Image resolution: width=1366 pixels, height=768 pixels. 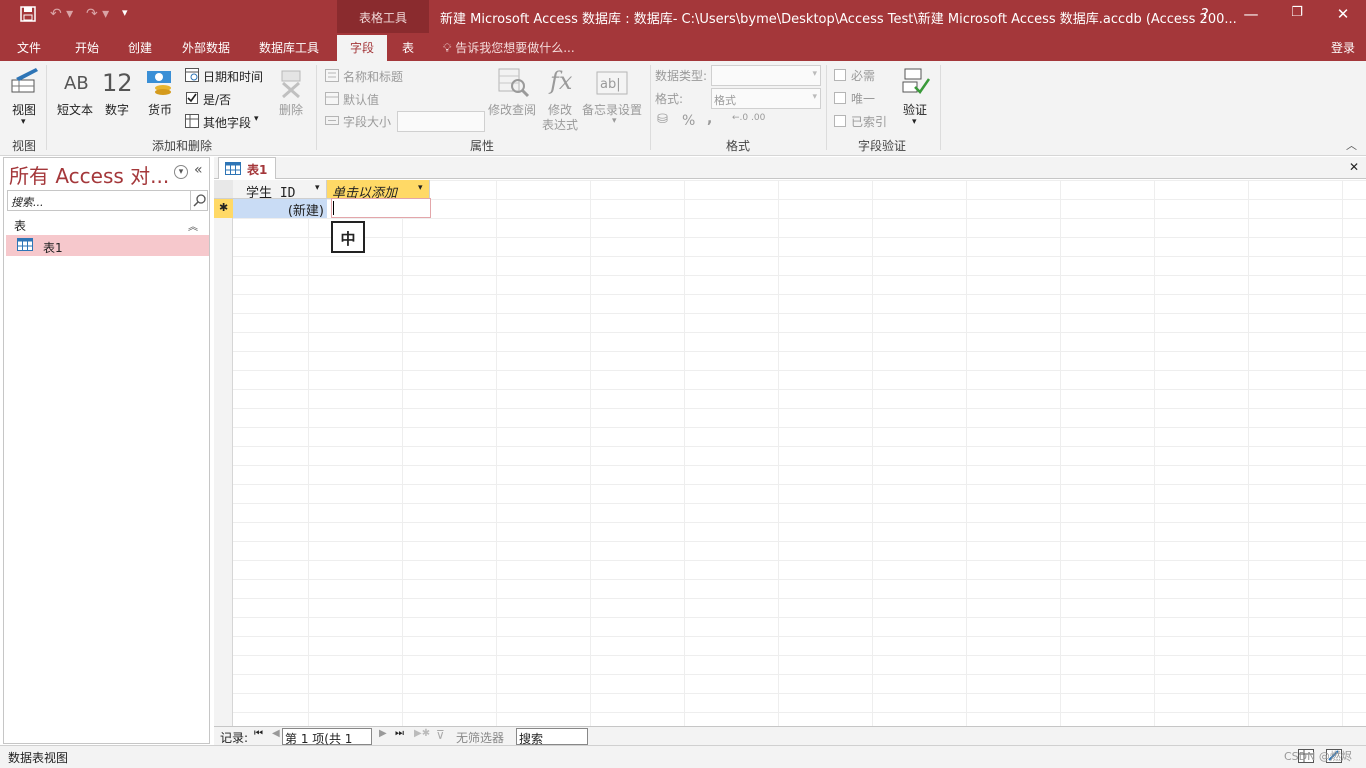 What do you see at coordinates (107, 245) in the screenshot?
I see `nav-item-table1: 表1` at bounding box center [107, 245].